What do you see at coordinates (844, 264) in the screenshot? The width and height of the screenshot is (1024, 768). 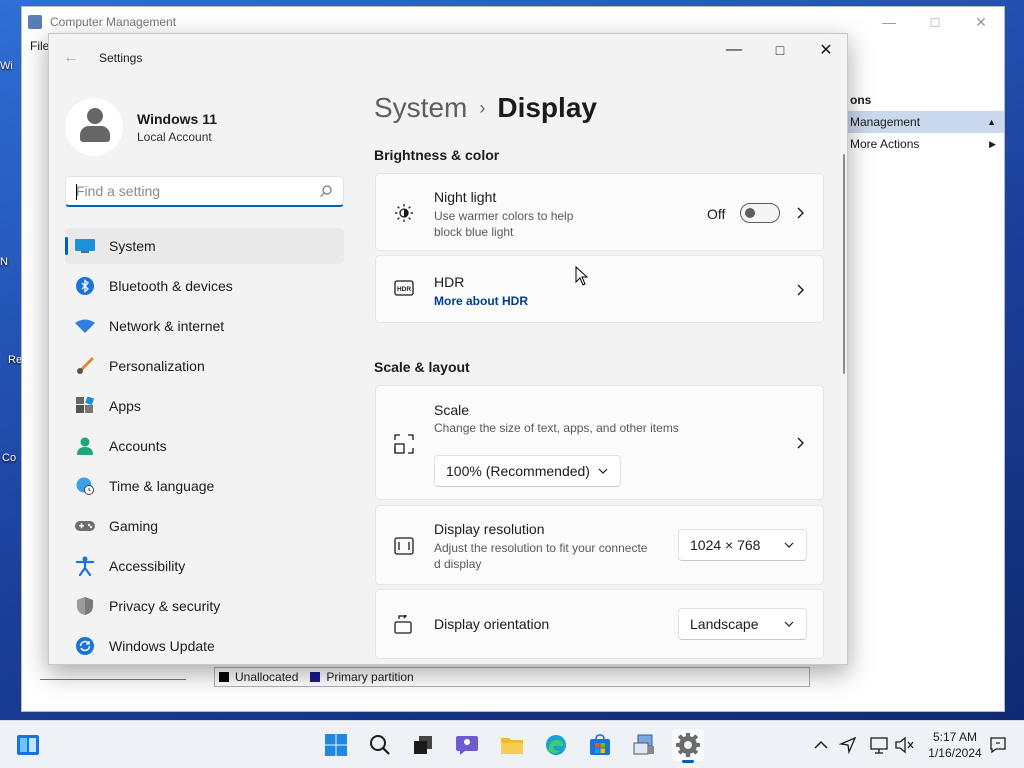 I see `content-scrollbar` at bounding box center [844, 264].